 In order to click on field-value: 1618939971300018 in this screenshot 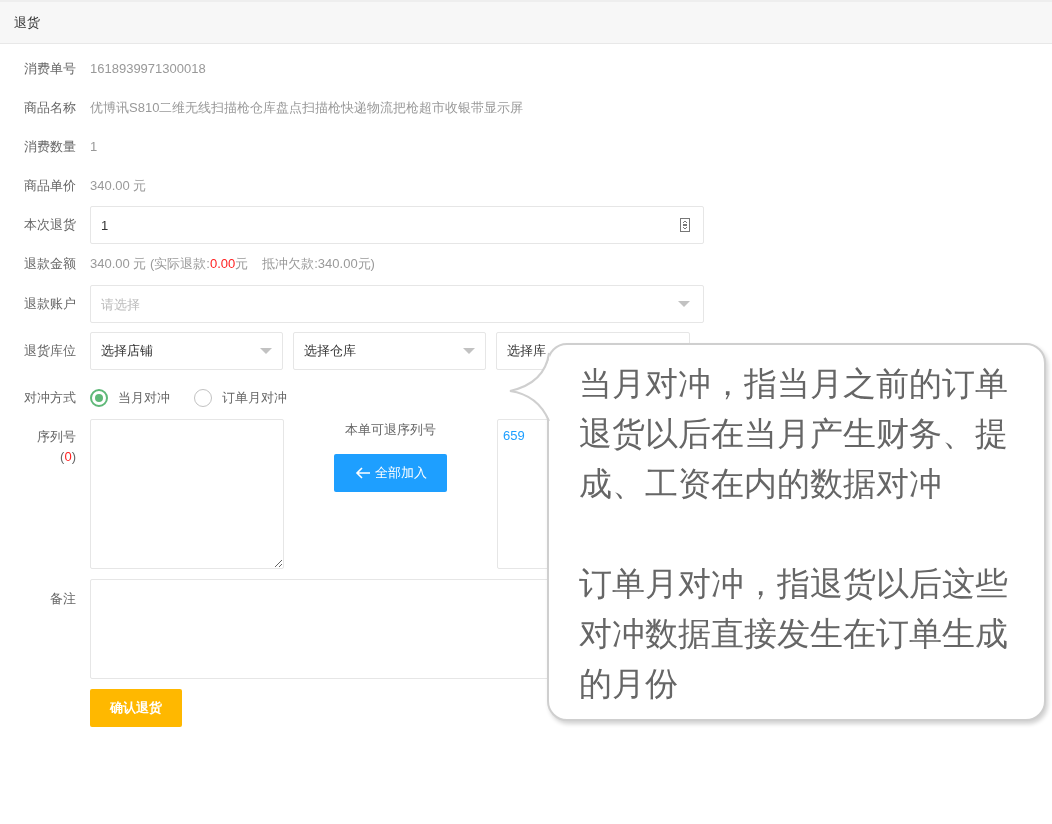, I will do `click(148, 69)`.